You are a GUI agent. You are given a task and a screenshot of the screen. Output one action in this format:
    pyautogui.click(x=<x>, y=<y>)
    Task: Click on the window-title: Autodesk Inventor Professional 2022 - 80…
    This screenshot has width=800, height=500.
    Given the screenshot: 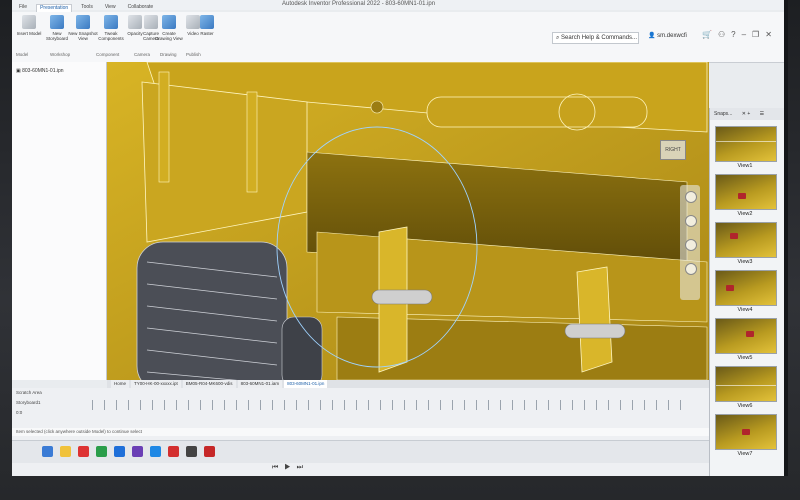 What is the action you would take?
    pyautogui.click(x=359, y=4)
    